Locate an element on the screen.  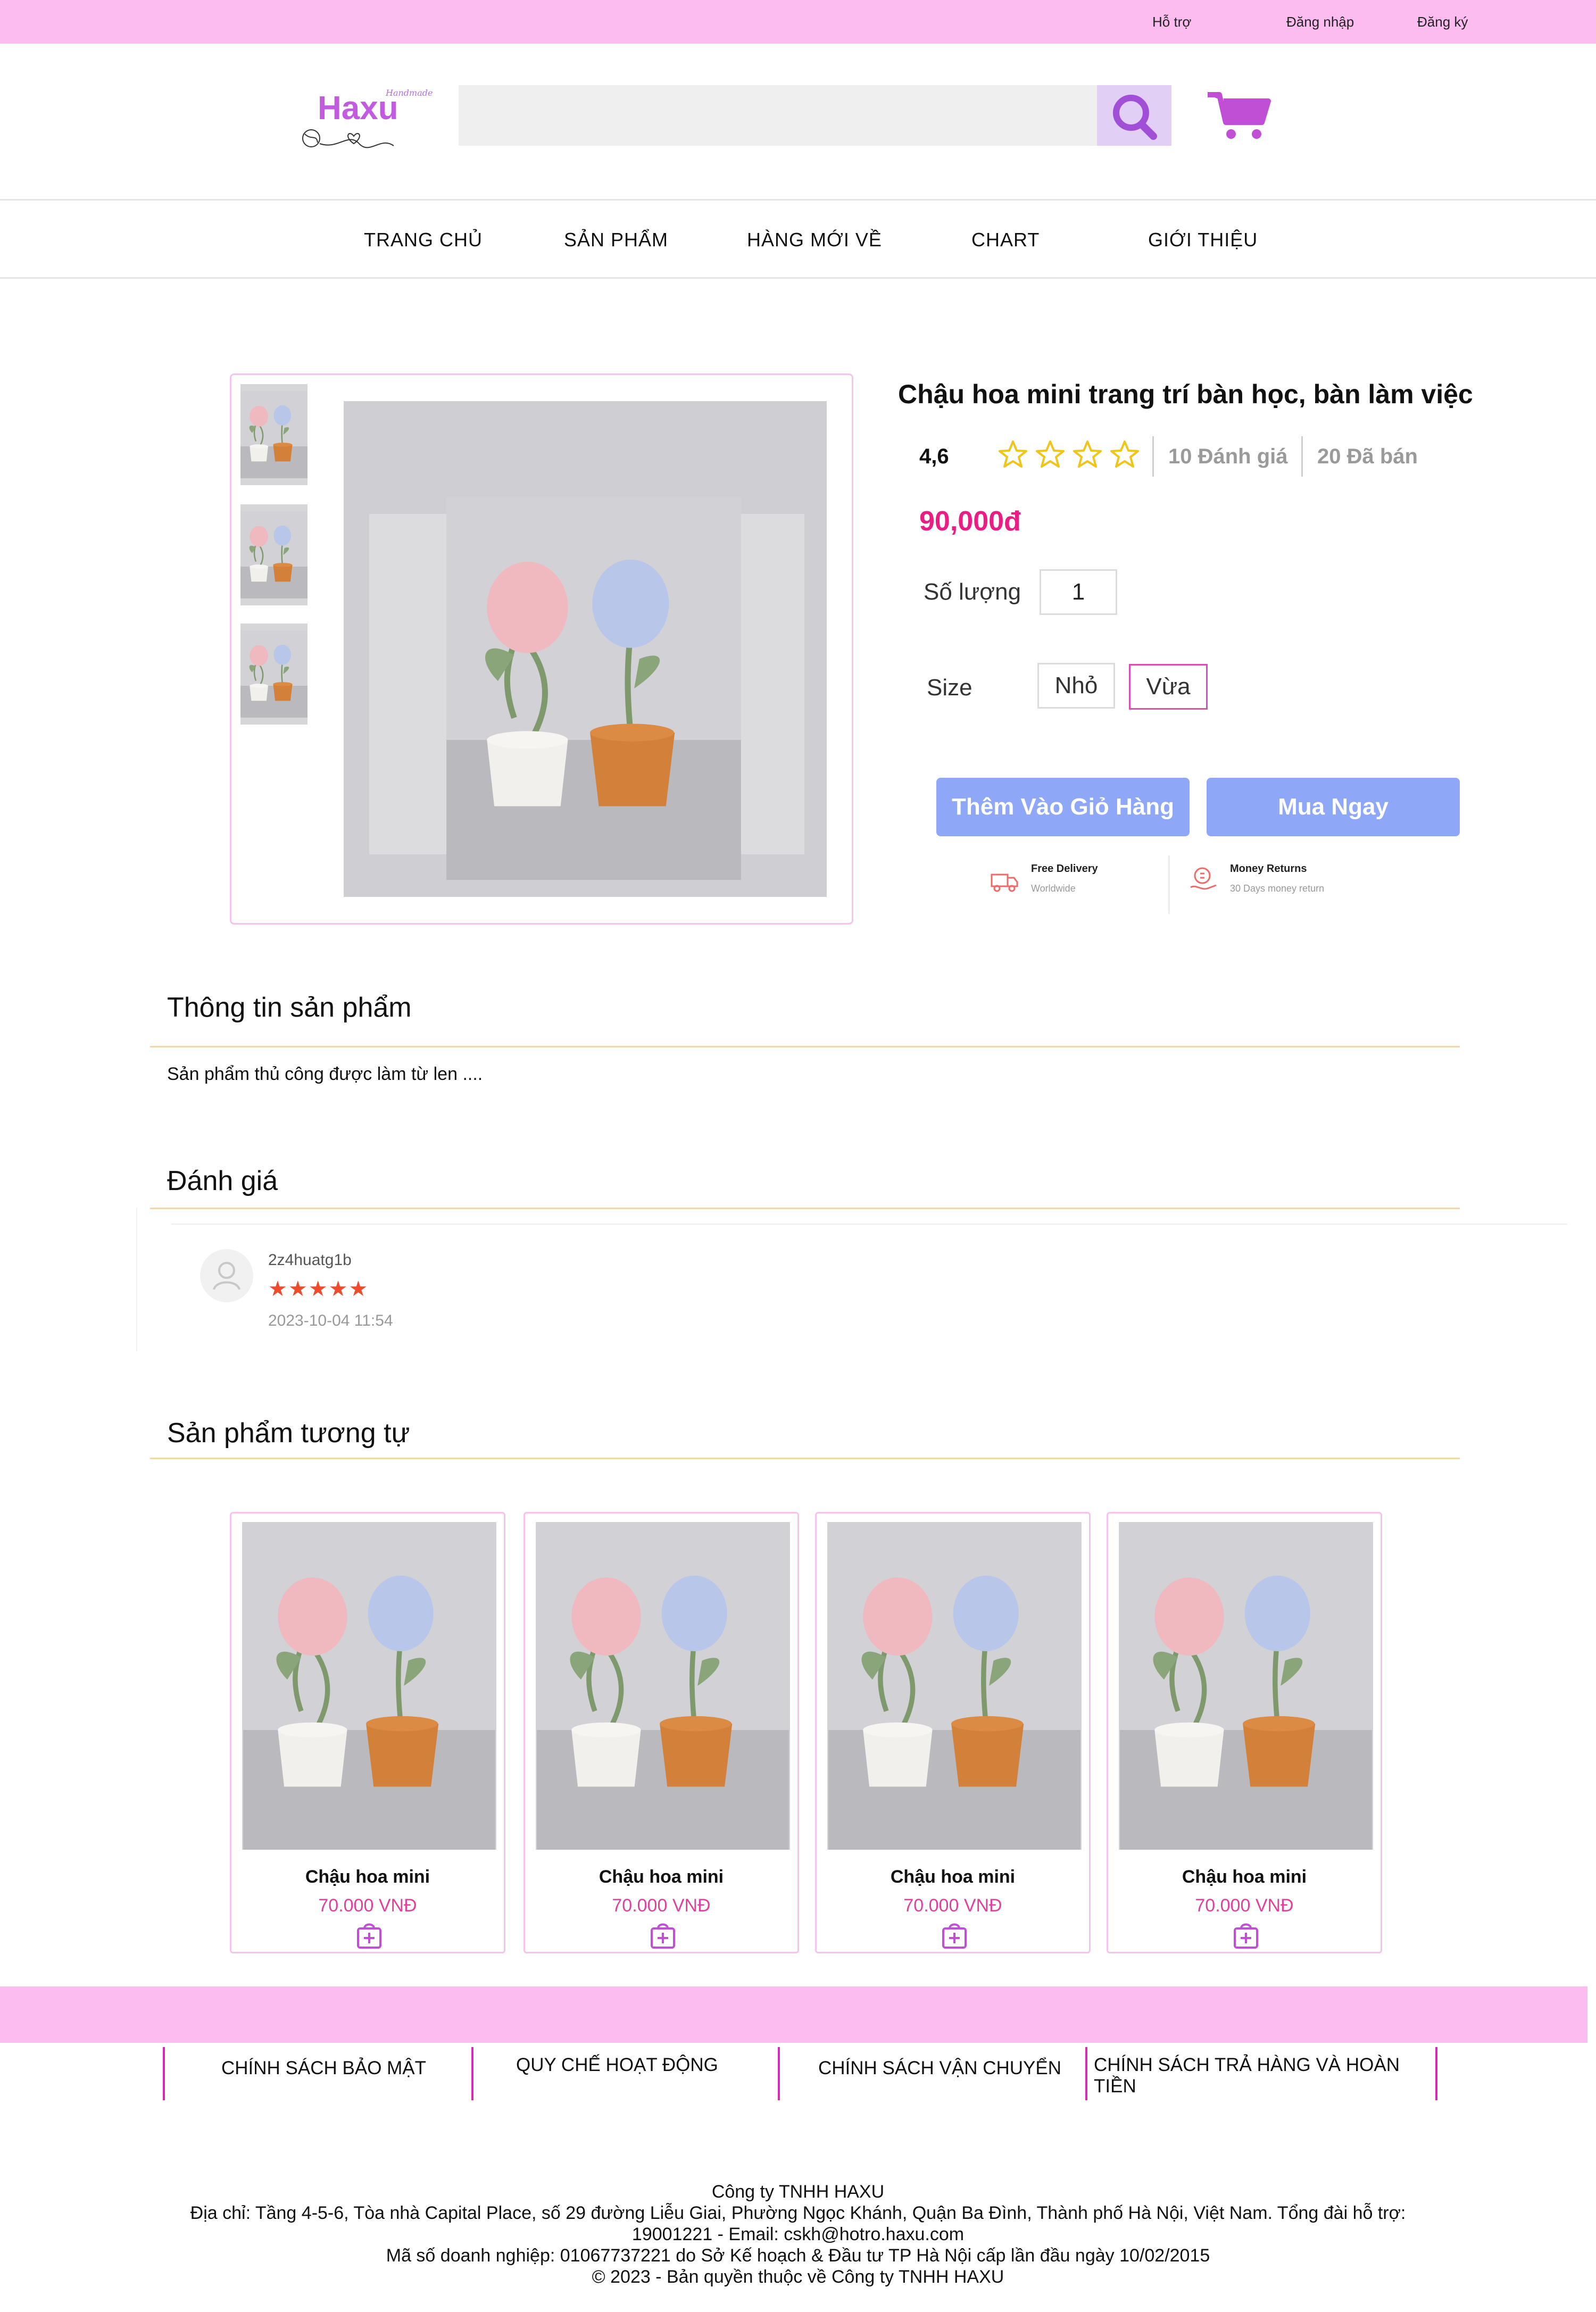
avatar is located at coordinates (227, 1275).